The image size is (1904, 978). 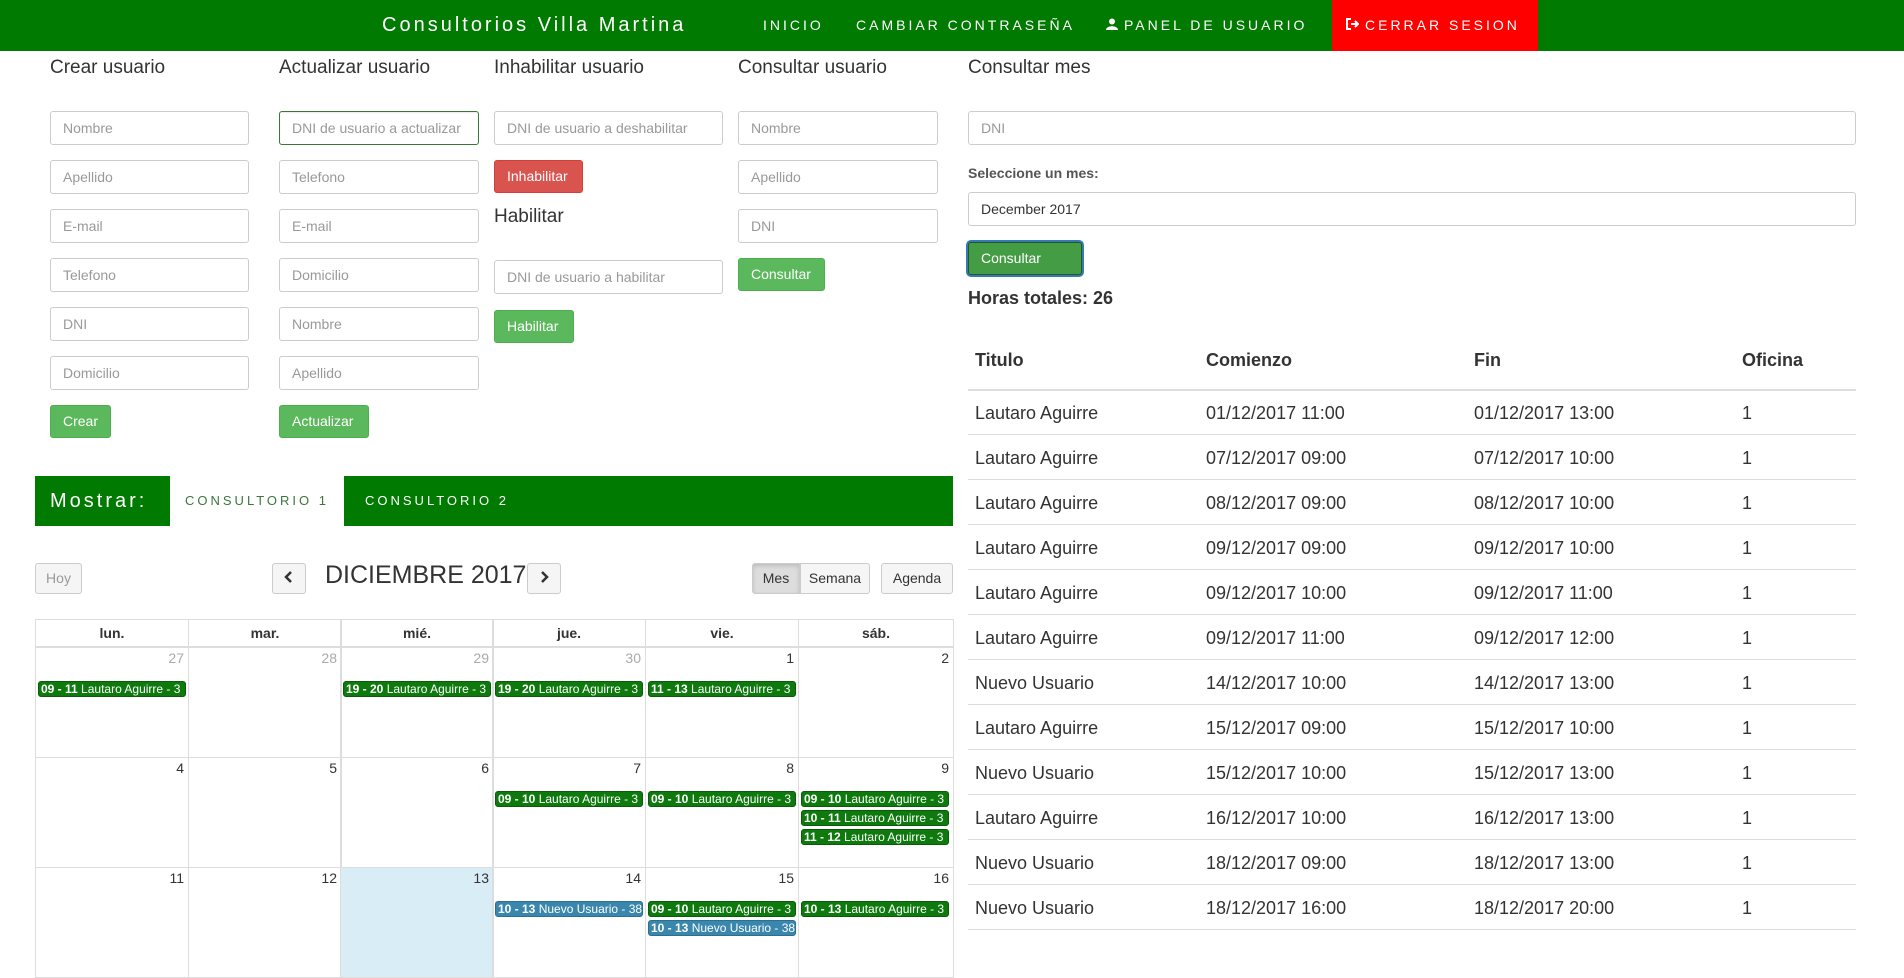 I want to click on calendar-event-time: 19 - 20, so click(x=517, y=689).